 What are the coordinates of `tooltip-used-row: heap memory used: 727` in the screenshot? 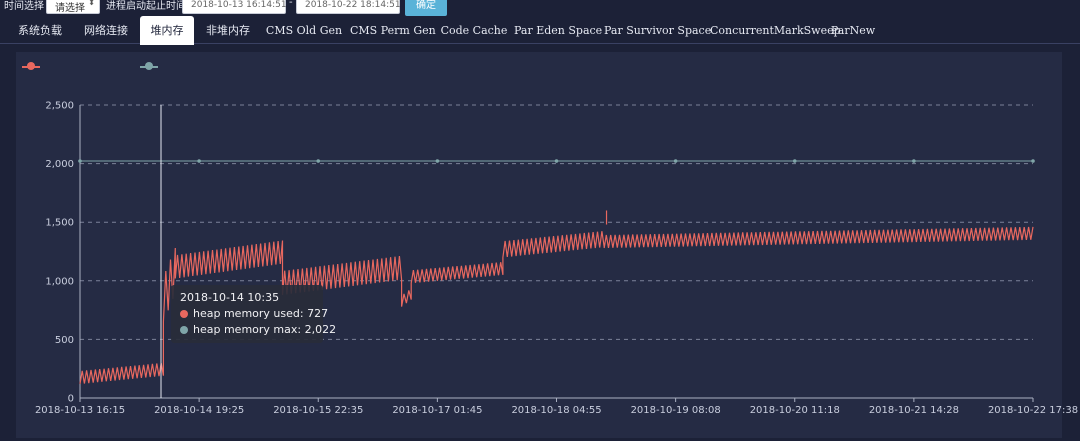 It's located at (254, 314).